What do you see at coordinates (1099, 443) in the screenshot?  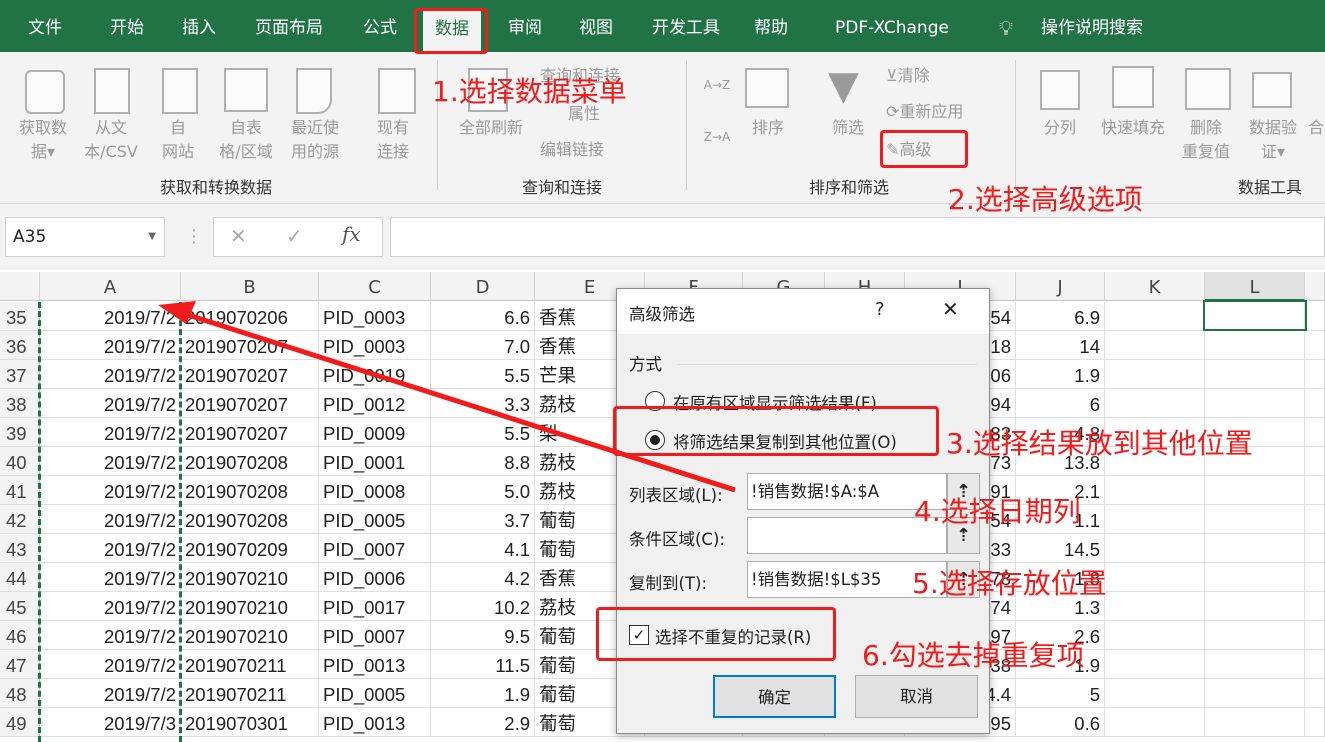 I see `annotation-step-3: 3.选择结果放到其他位置` at bounding box center [1099, 443].